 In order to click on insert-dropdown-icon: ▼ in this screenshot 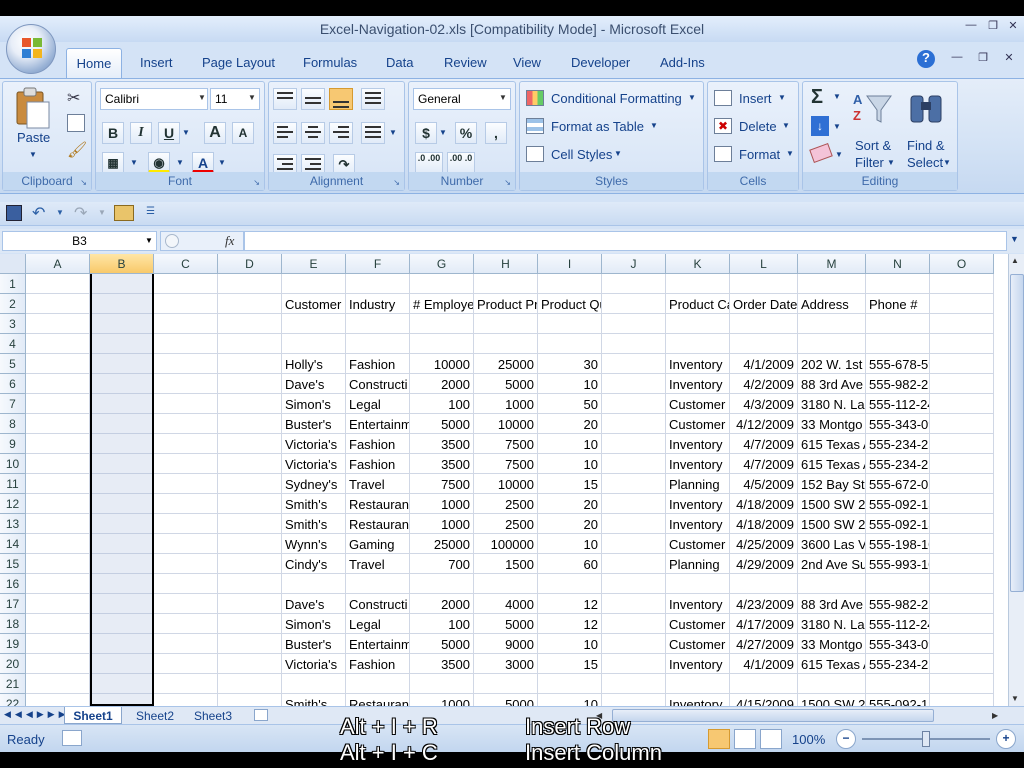, I will do `click(782, 97)`.